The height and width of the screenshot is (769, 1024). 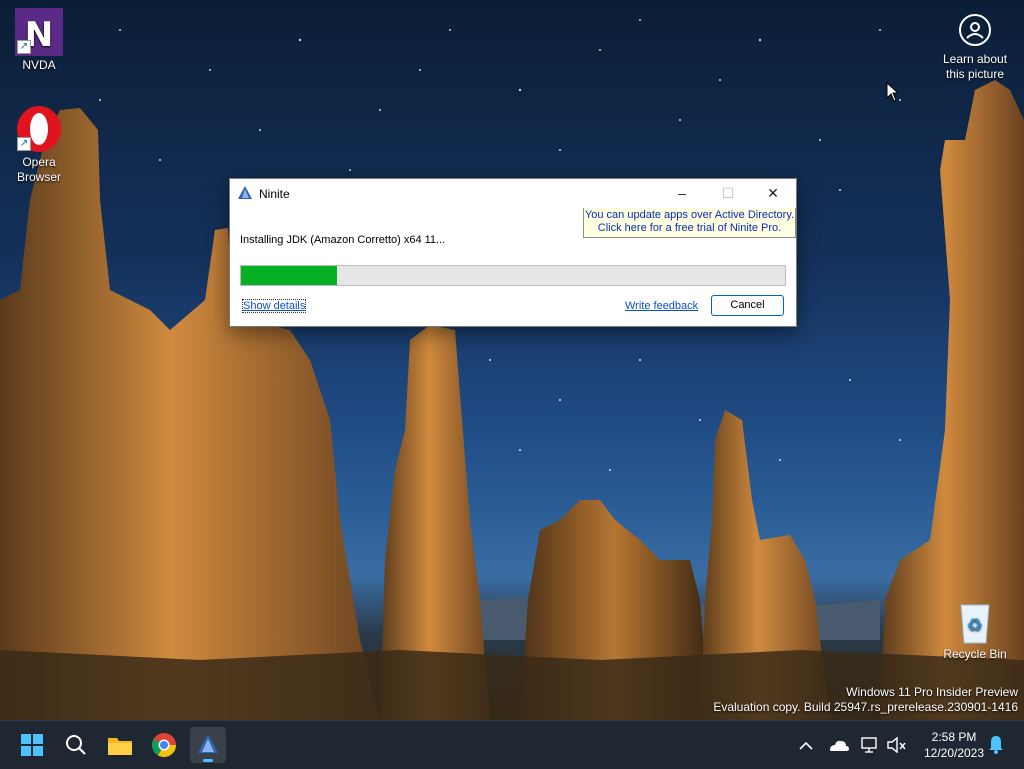 I want to click on chrome-button, so click(x=164, y=745).